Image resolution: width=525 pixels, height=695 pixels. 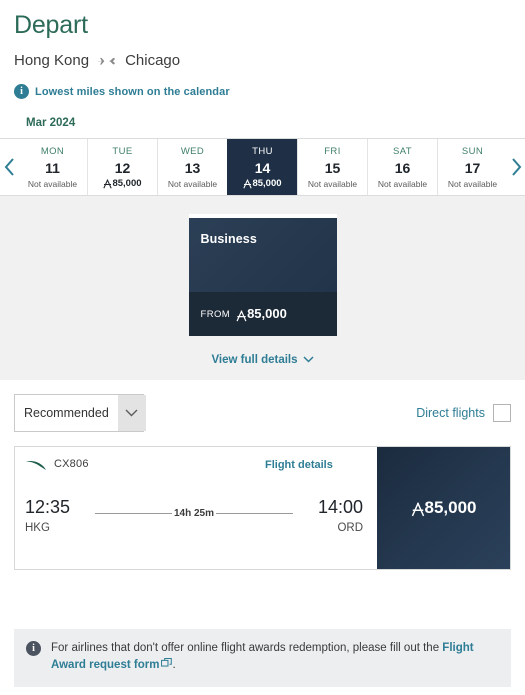 I want to click on flight-duration-block: 14h 25m, so click(x=194, y=513).